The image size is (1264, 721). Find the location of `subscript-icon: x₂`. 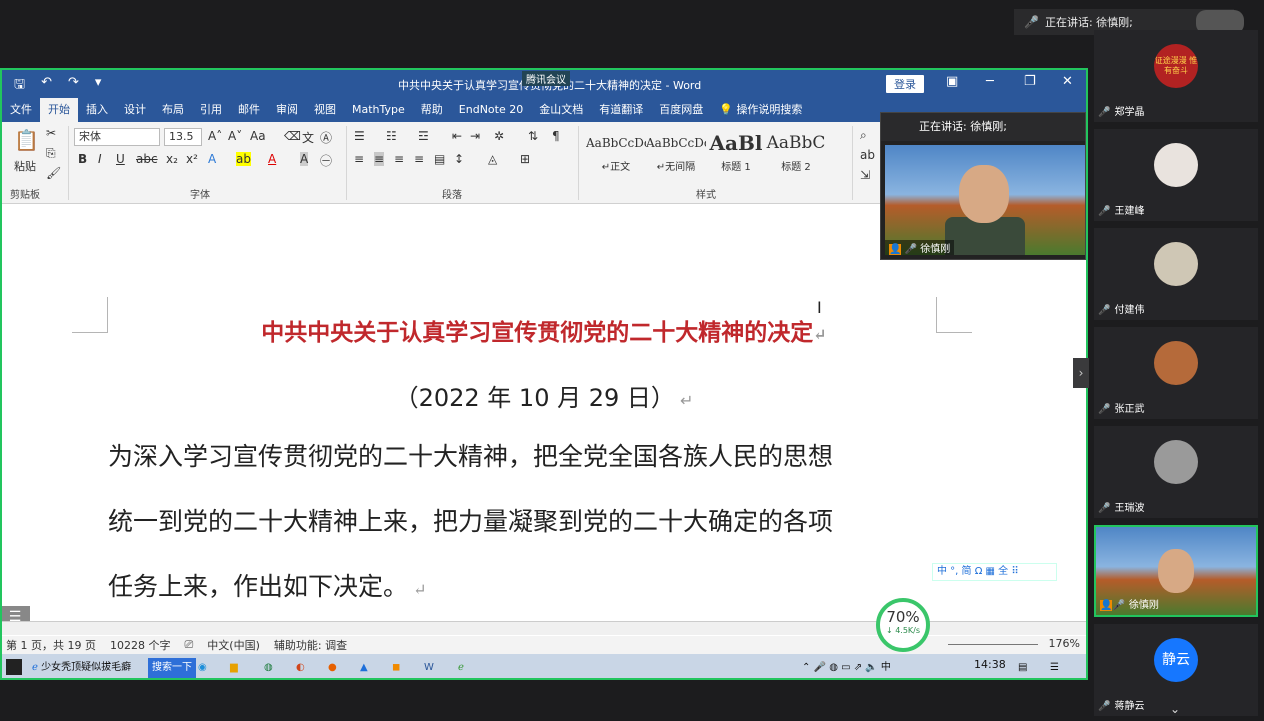

subscript-icon: x₂ is located at coordinates (172, 159).